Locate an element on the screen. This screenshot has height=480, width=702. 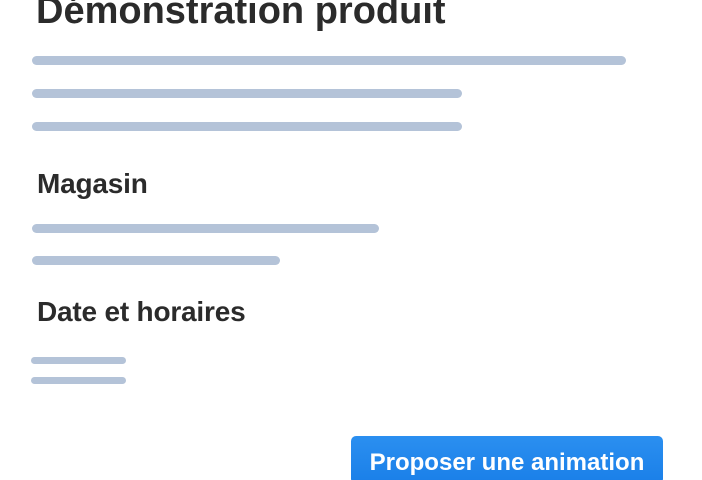
propose-animation-button: Proposer une animation is located at coordinates (507, 458).